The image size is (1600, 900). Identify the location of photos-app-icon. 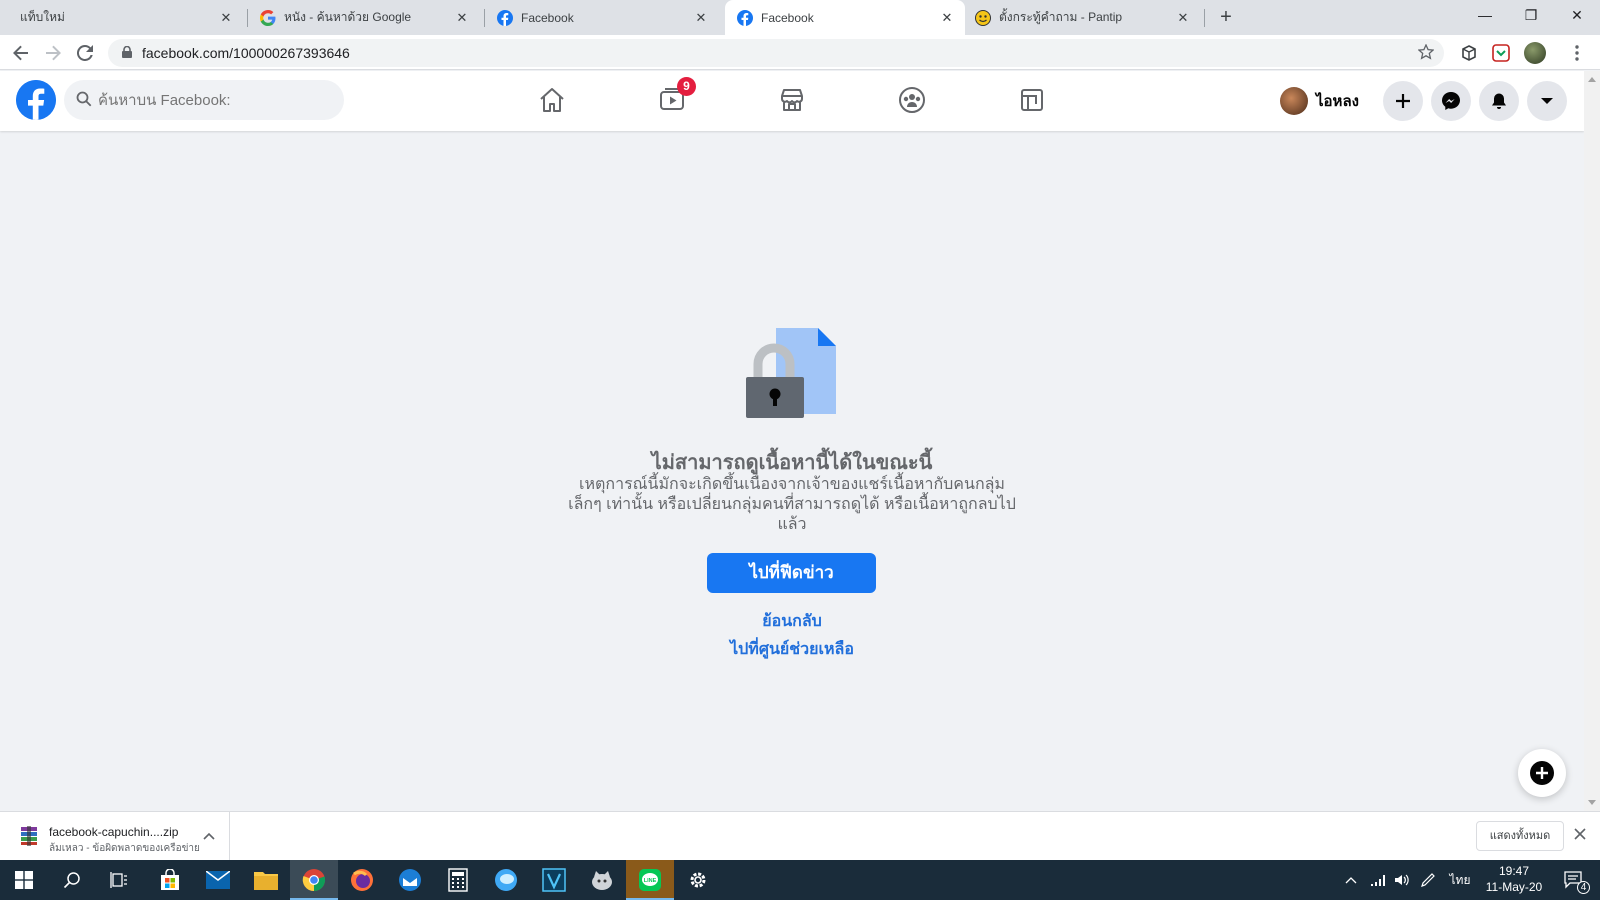
(506, 880).